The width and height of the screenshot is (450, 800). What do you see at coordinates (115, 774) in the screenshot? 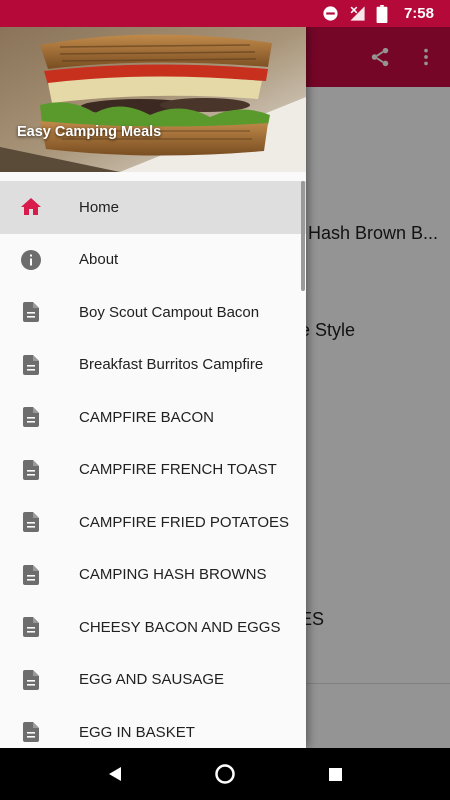
I see `back-icon` at bounding box center [115, 774].